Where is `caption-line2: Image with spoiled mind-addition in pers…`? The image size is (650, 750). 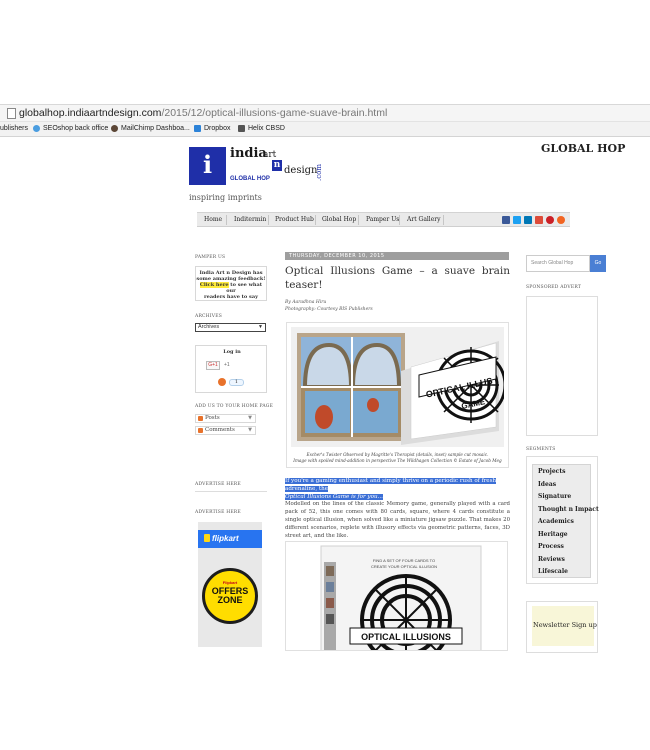 caption-line2: Image with spoiled mind-addition in pers… is located at coordinates (397, 460).